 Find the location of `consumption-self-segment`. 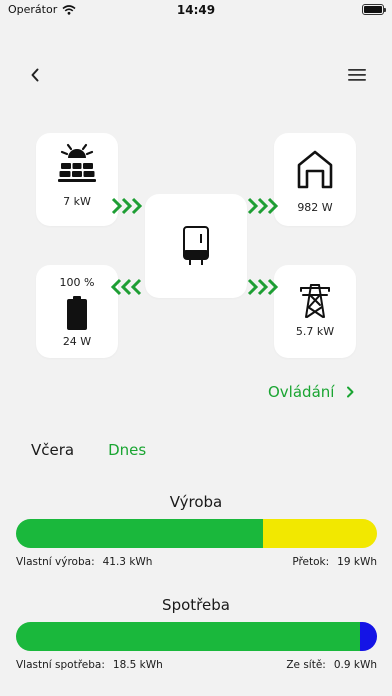

consumption-self-segment is located at coordinates (188, 636).